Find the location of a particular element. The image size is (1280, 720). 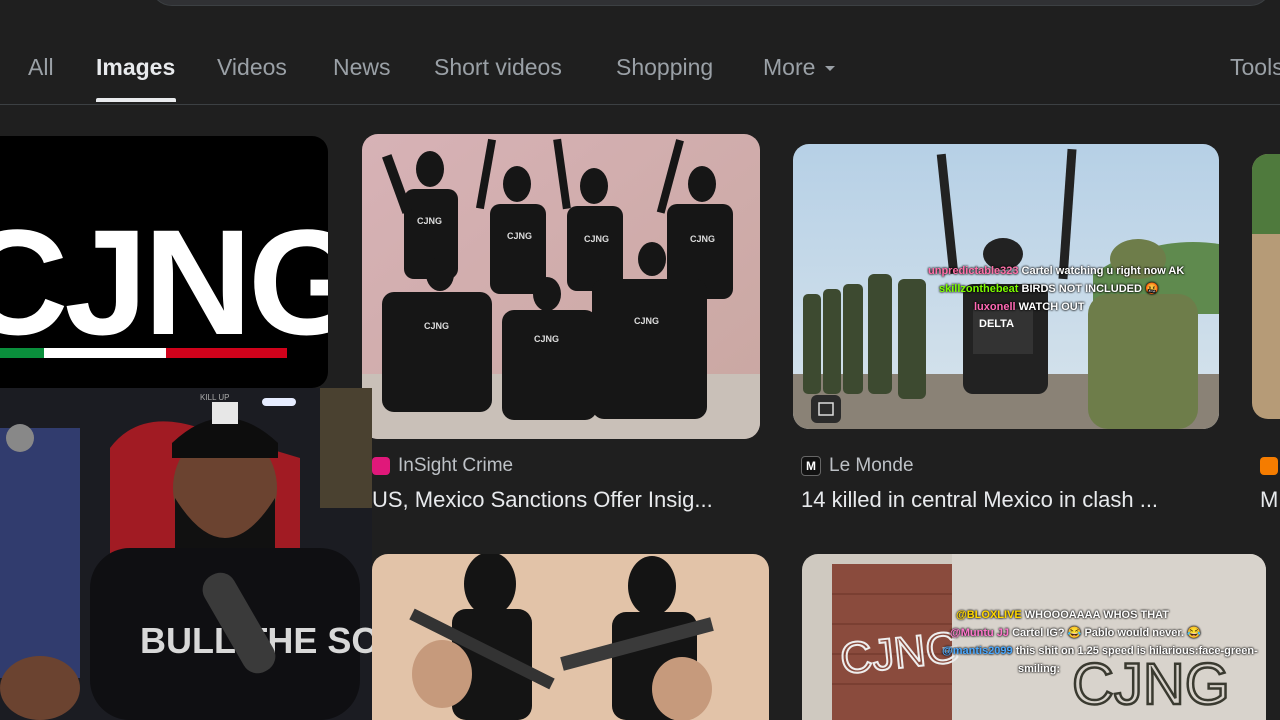

chat-user: unpredictable323 is located at coordinates (973, 271).